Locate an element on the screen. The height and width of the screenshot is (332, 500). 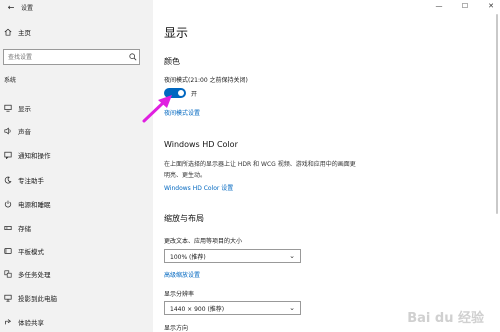
sidebar-item-notifications: 通知和操作 is located at coordinates (76, 155).